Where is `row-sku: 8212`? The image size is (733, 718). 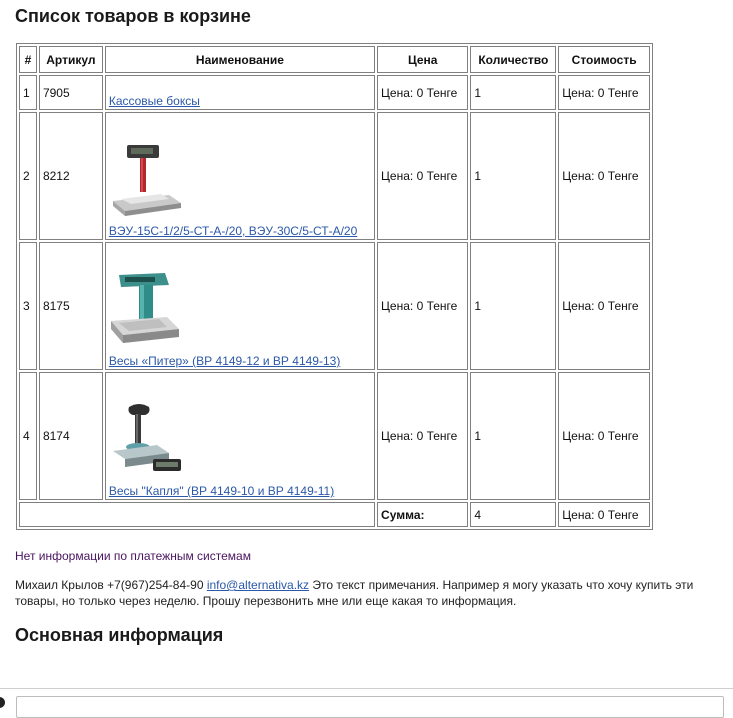 row-sku: 8212 is located at coordinates (70, 176).